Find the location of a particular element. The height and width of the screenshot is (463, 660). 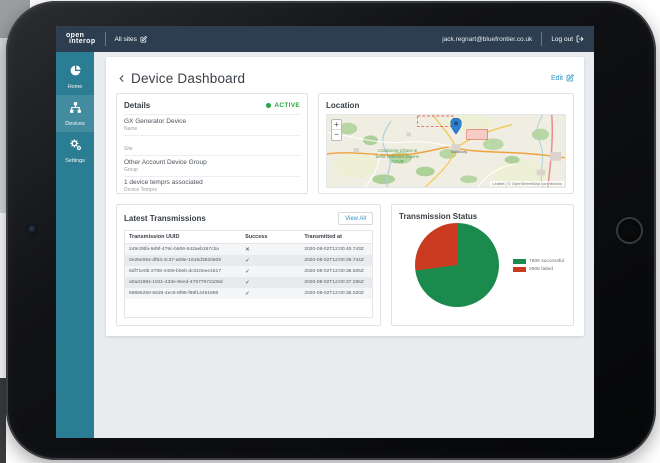

field-device-temprs: 1 device temprs associated Device Temprs is located at coordinates (212, 185).